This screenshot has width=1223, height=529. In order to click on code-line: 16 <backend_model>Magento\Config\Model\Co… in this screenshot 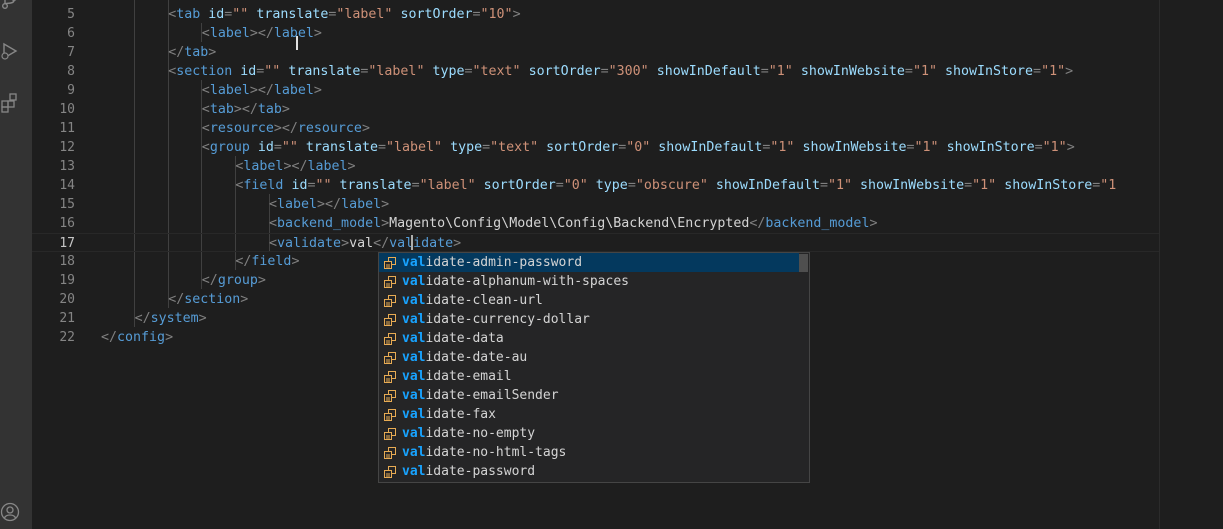, I will do `click(595, 223)`.